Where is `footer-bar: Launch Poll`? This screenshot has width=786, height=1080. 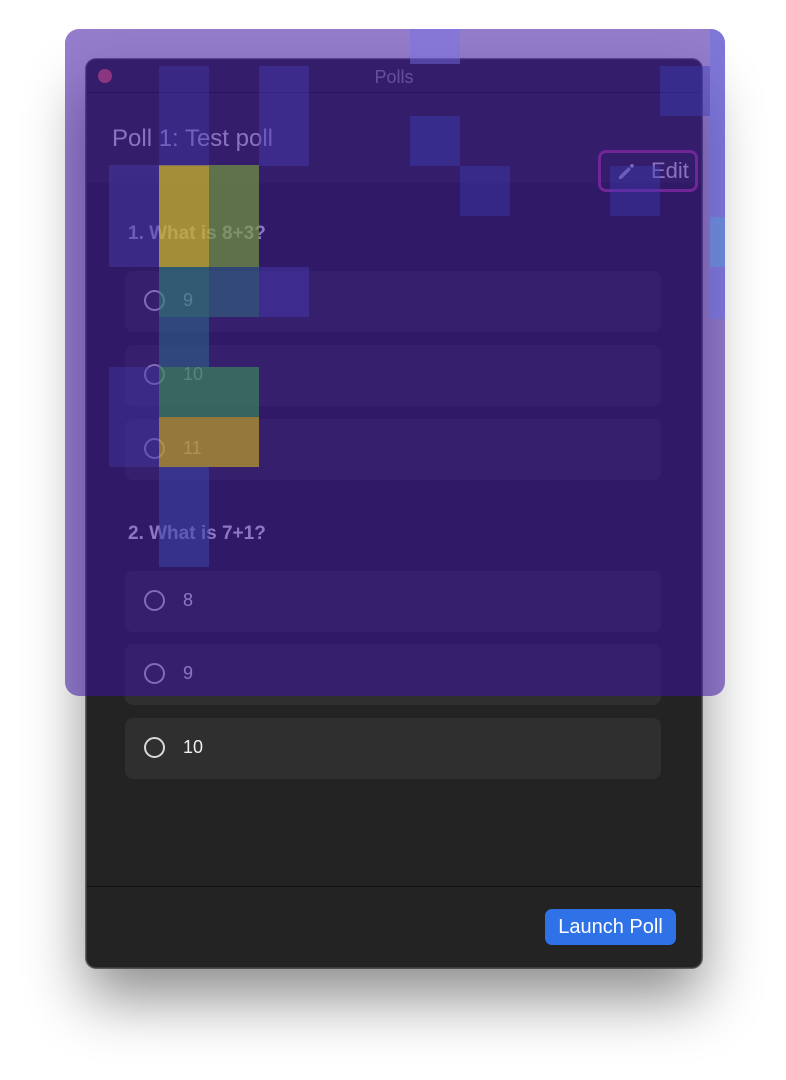
footer-bar: Launch Poll is located at coordinates (394, 926).